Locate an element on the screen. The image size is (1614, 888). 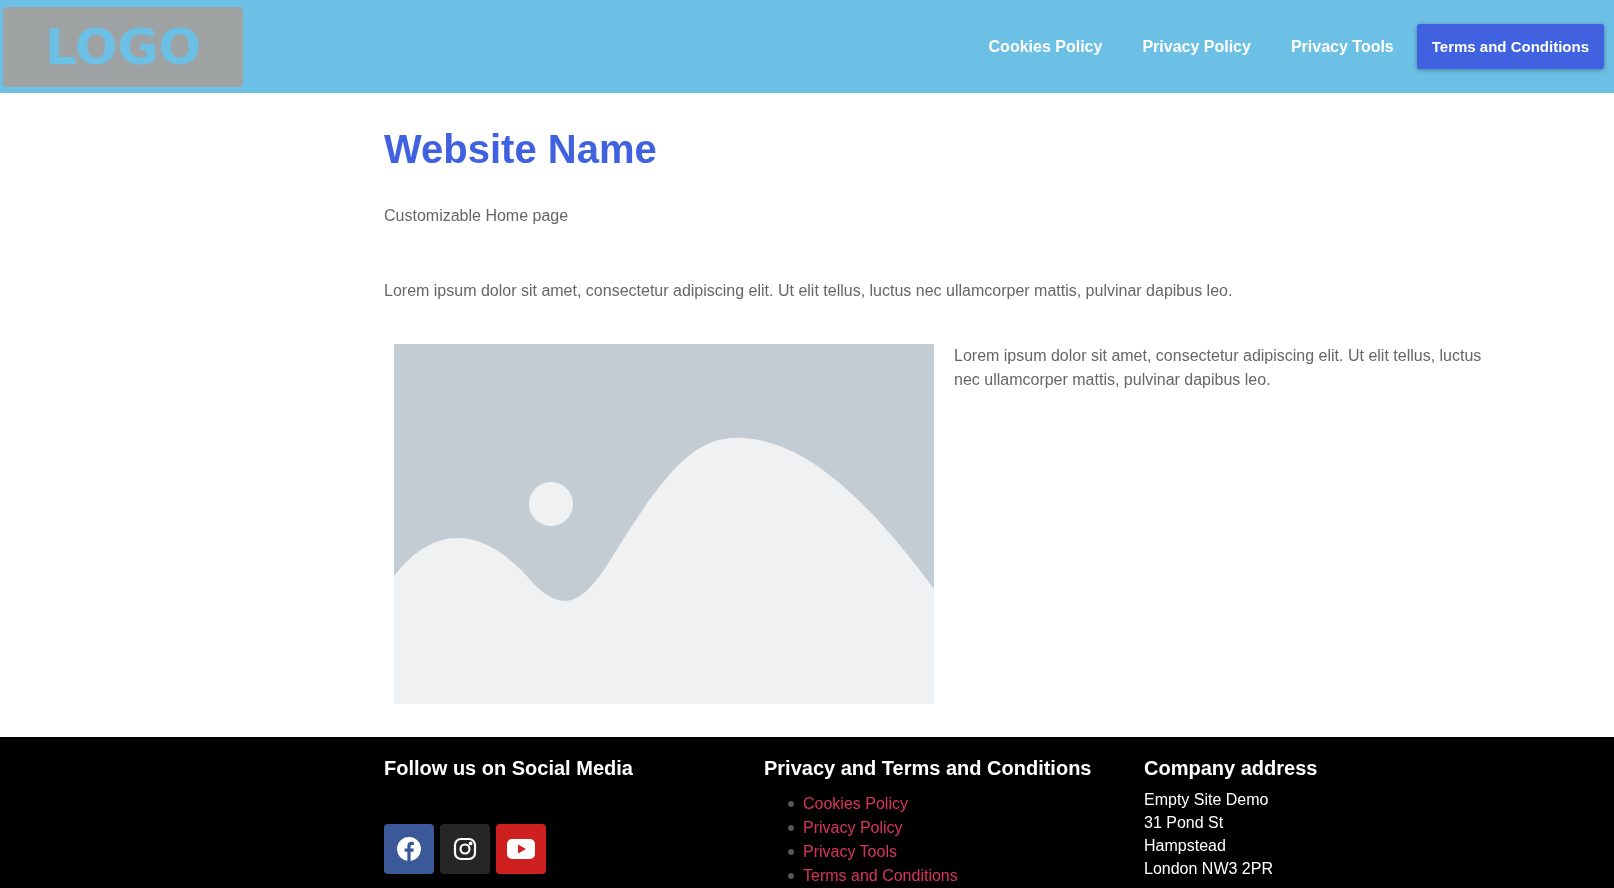
address-line: London NW3 2PR is located at coordinates (1208, 869).